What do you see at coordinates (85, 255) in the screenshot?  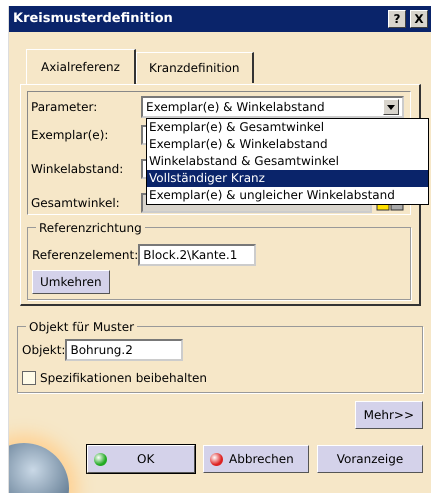 I see `field-label: Referenzelement:` at bounding box center [85, 255].